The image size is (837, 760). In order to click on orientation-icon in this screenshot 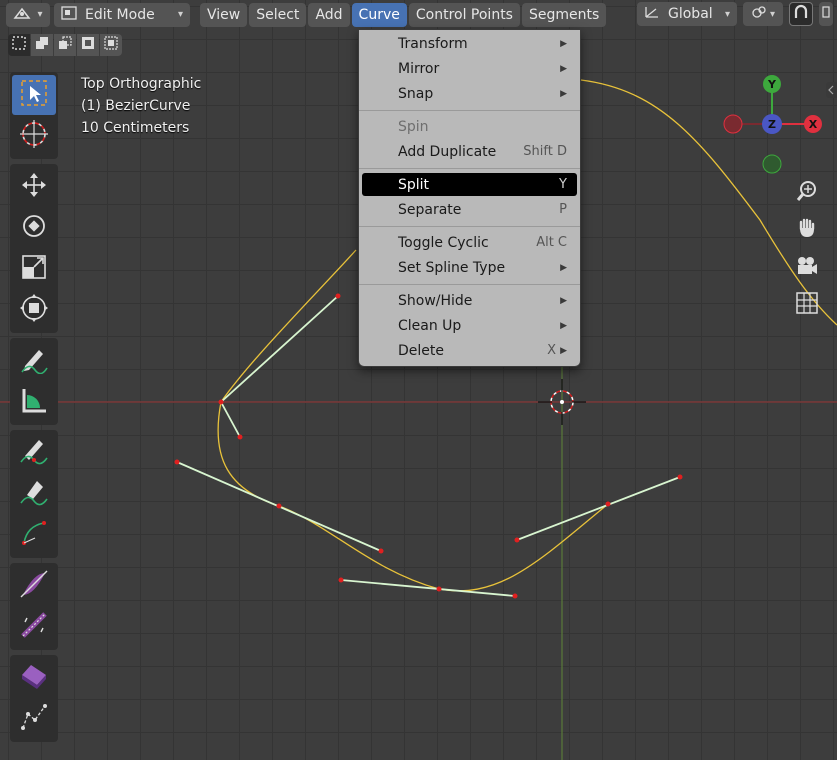, I will do `click(652, 14)`.